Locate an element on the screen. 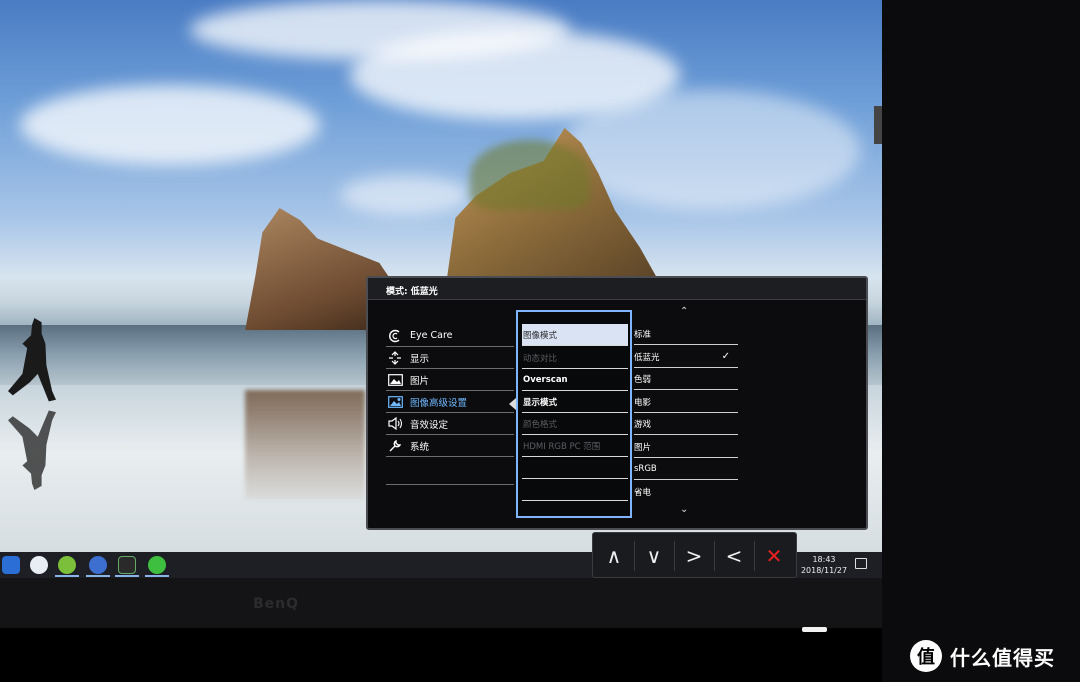  osd-menu-label: 图像高级设置 is located at coordinates (439, 403).